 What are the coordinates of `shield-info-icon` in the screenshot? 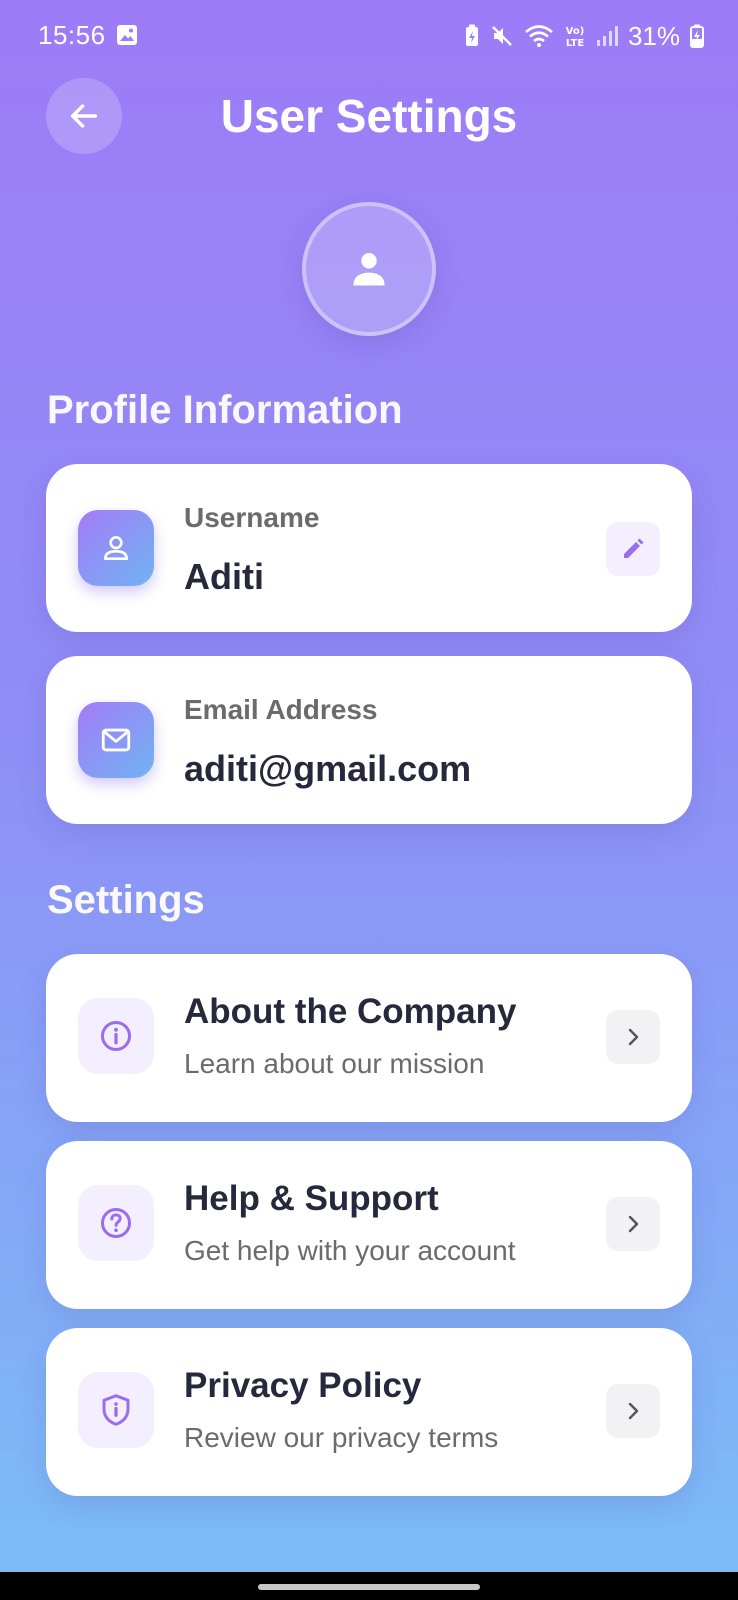 It's located at (116, 1410).